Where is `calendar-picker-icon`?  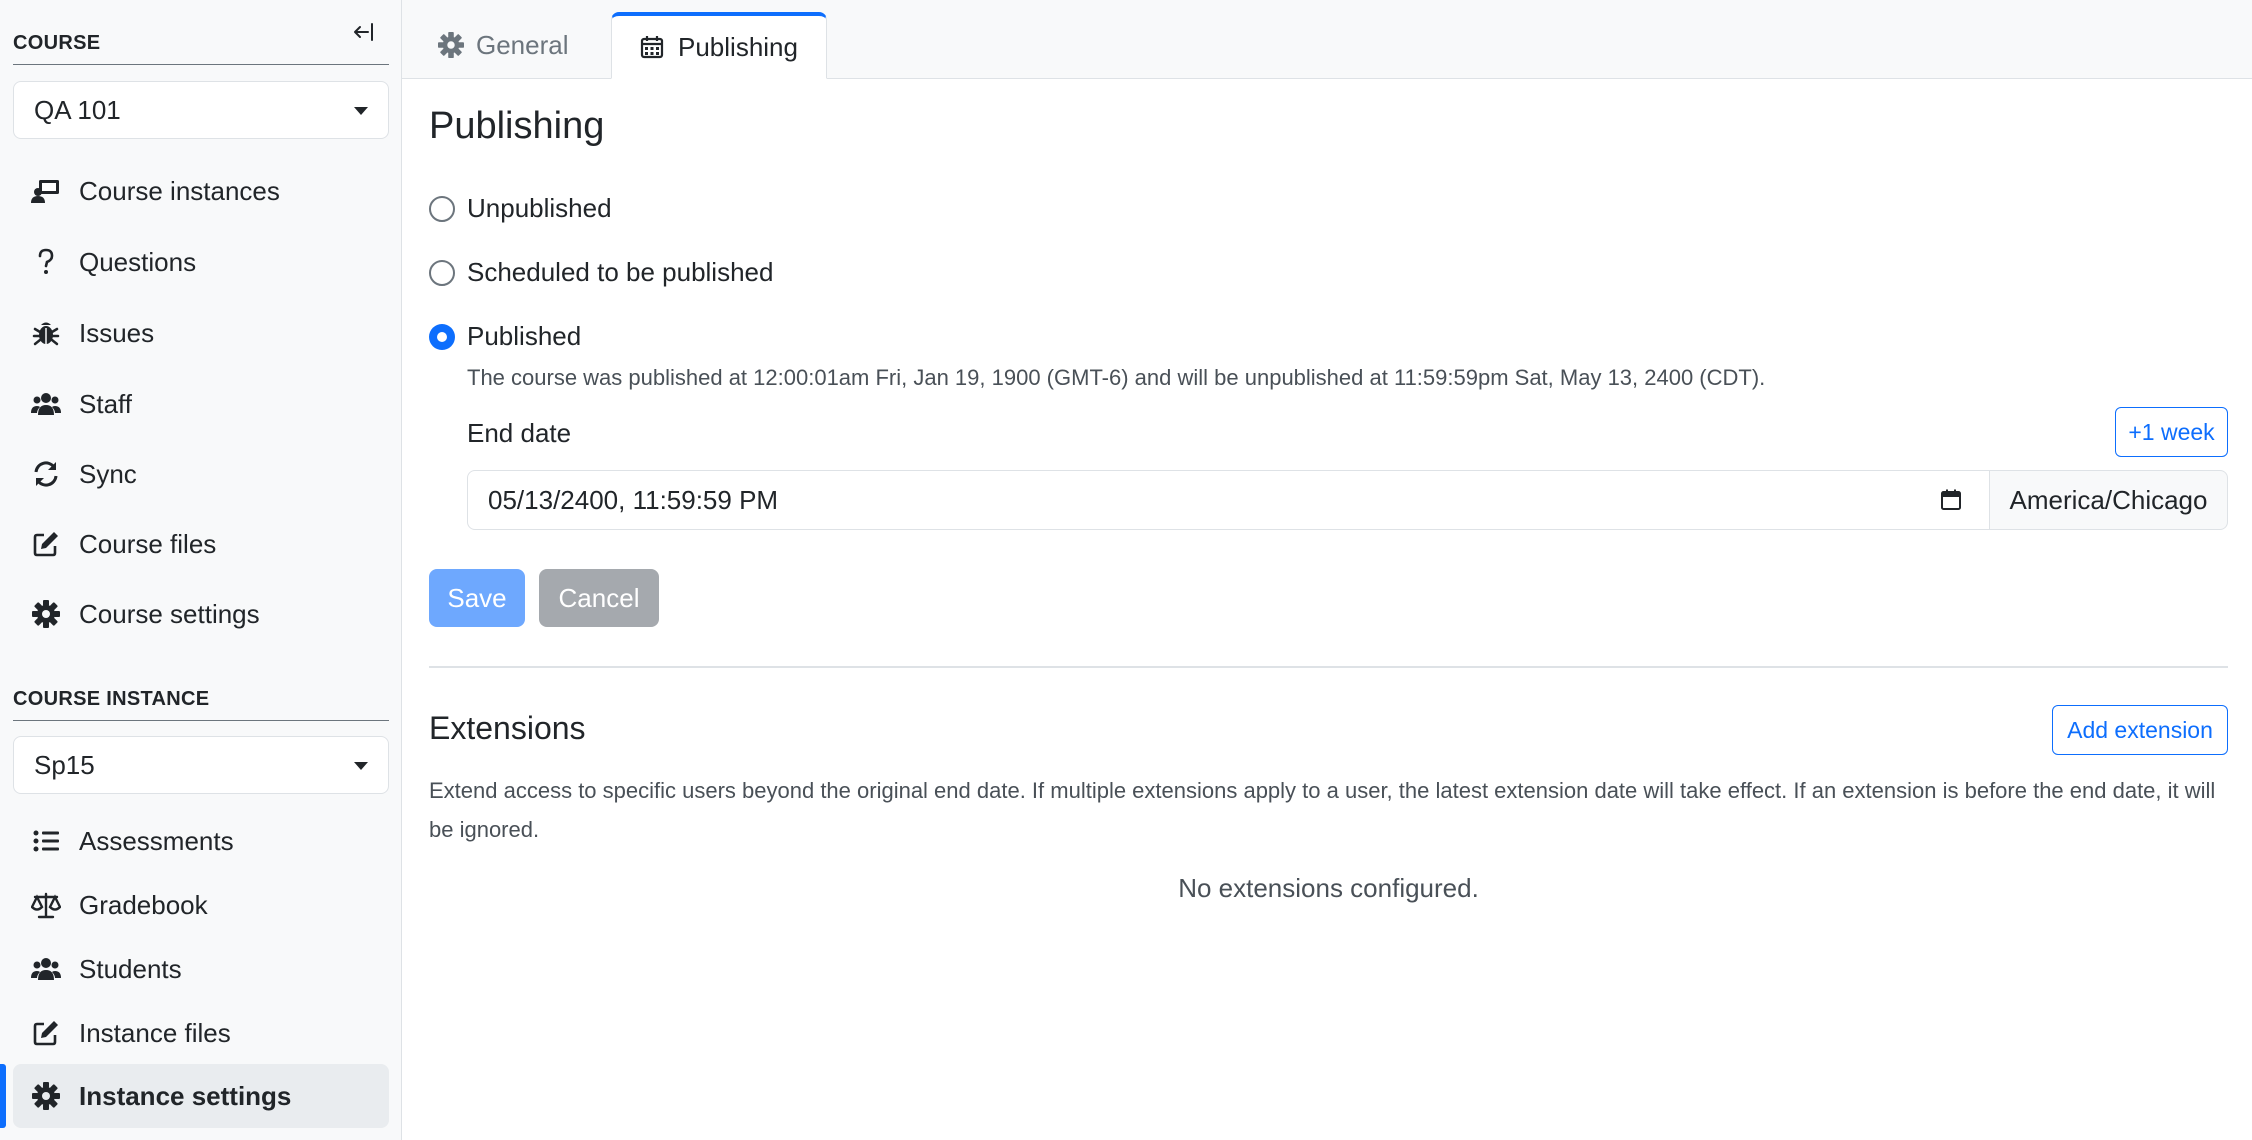 calendar-picker-icon is located at coordinates (1951, 500).